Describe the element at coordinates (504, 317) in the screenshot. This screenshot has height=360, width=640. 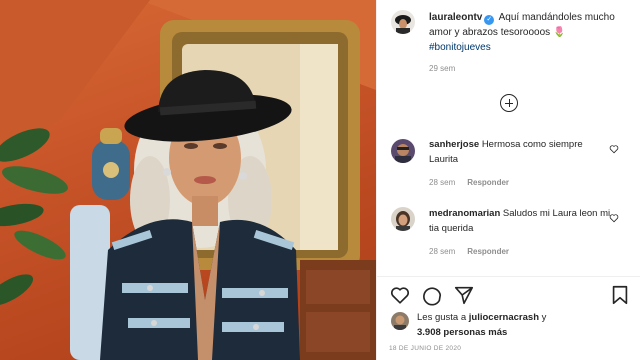
I see `likes-first-user: juliocernacrash` at that location.